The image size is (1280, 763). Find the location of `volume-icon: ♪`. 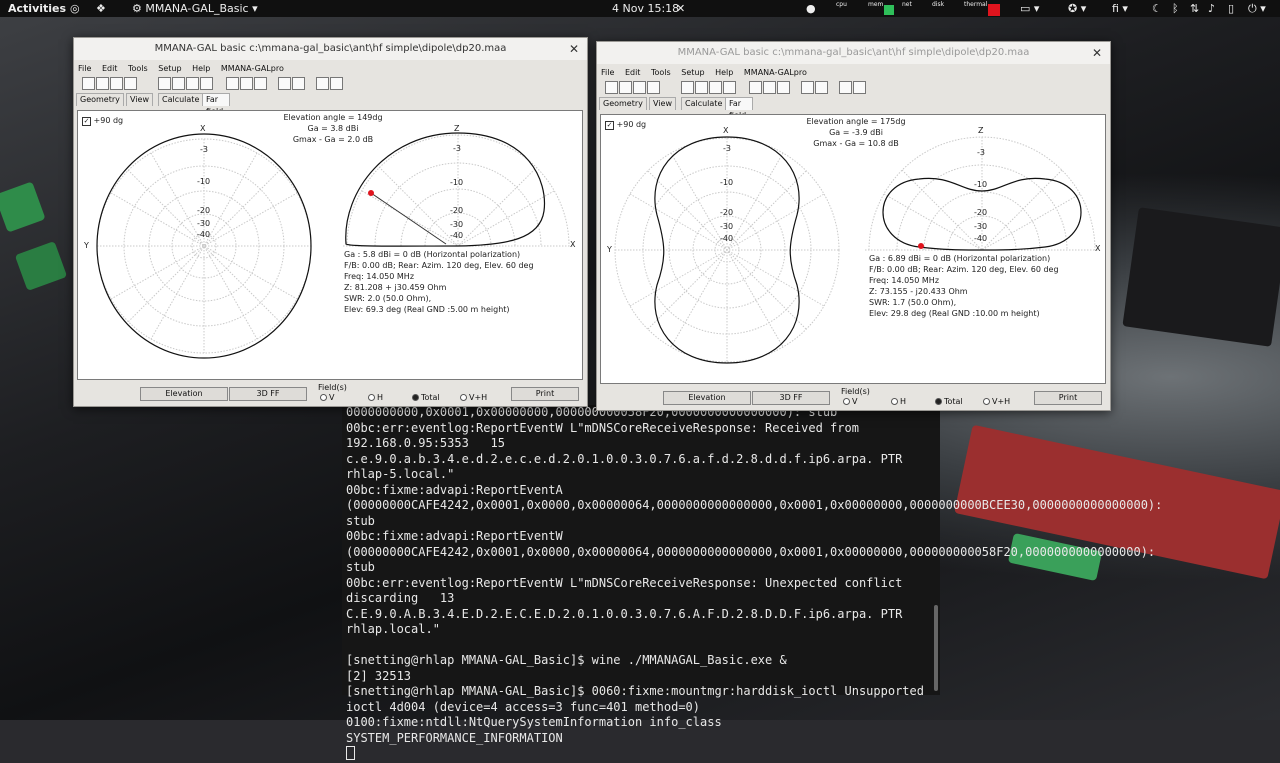

volume-icon: ♪ is located at coordinates (1211, 8).